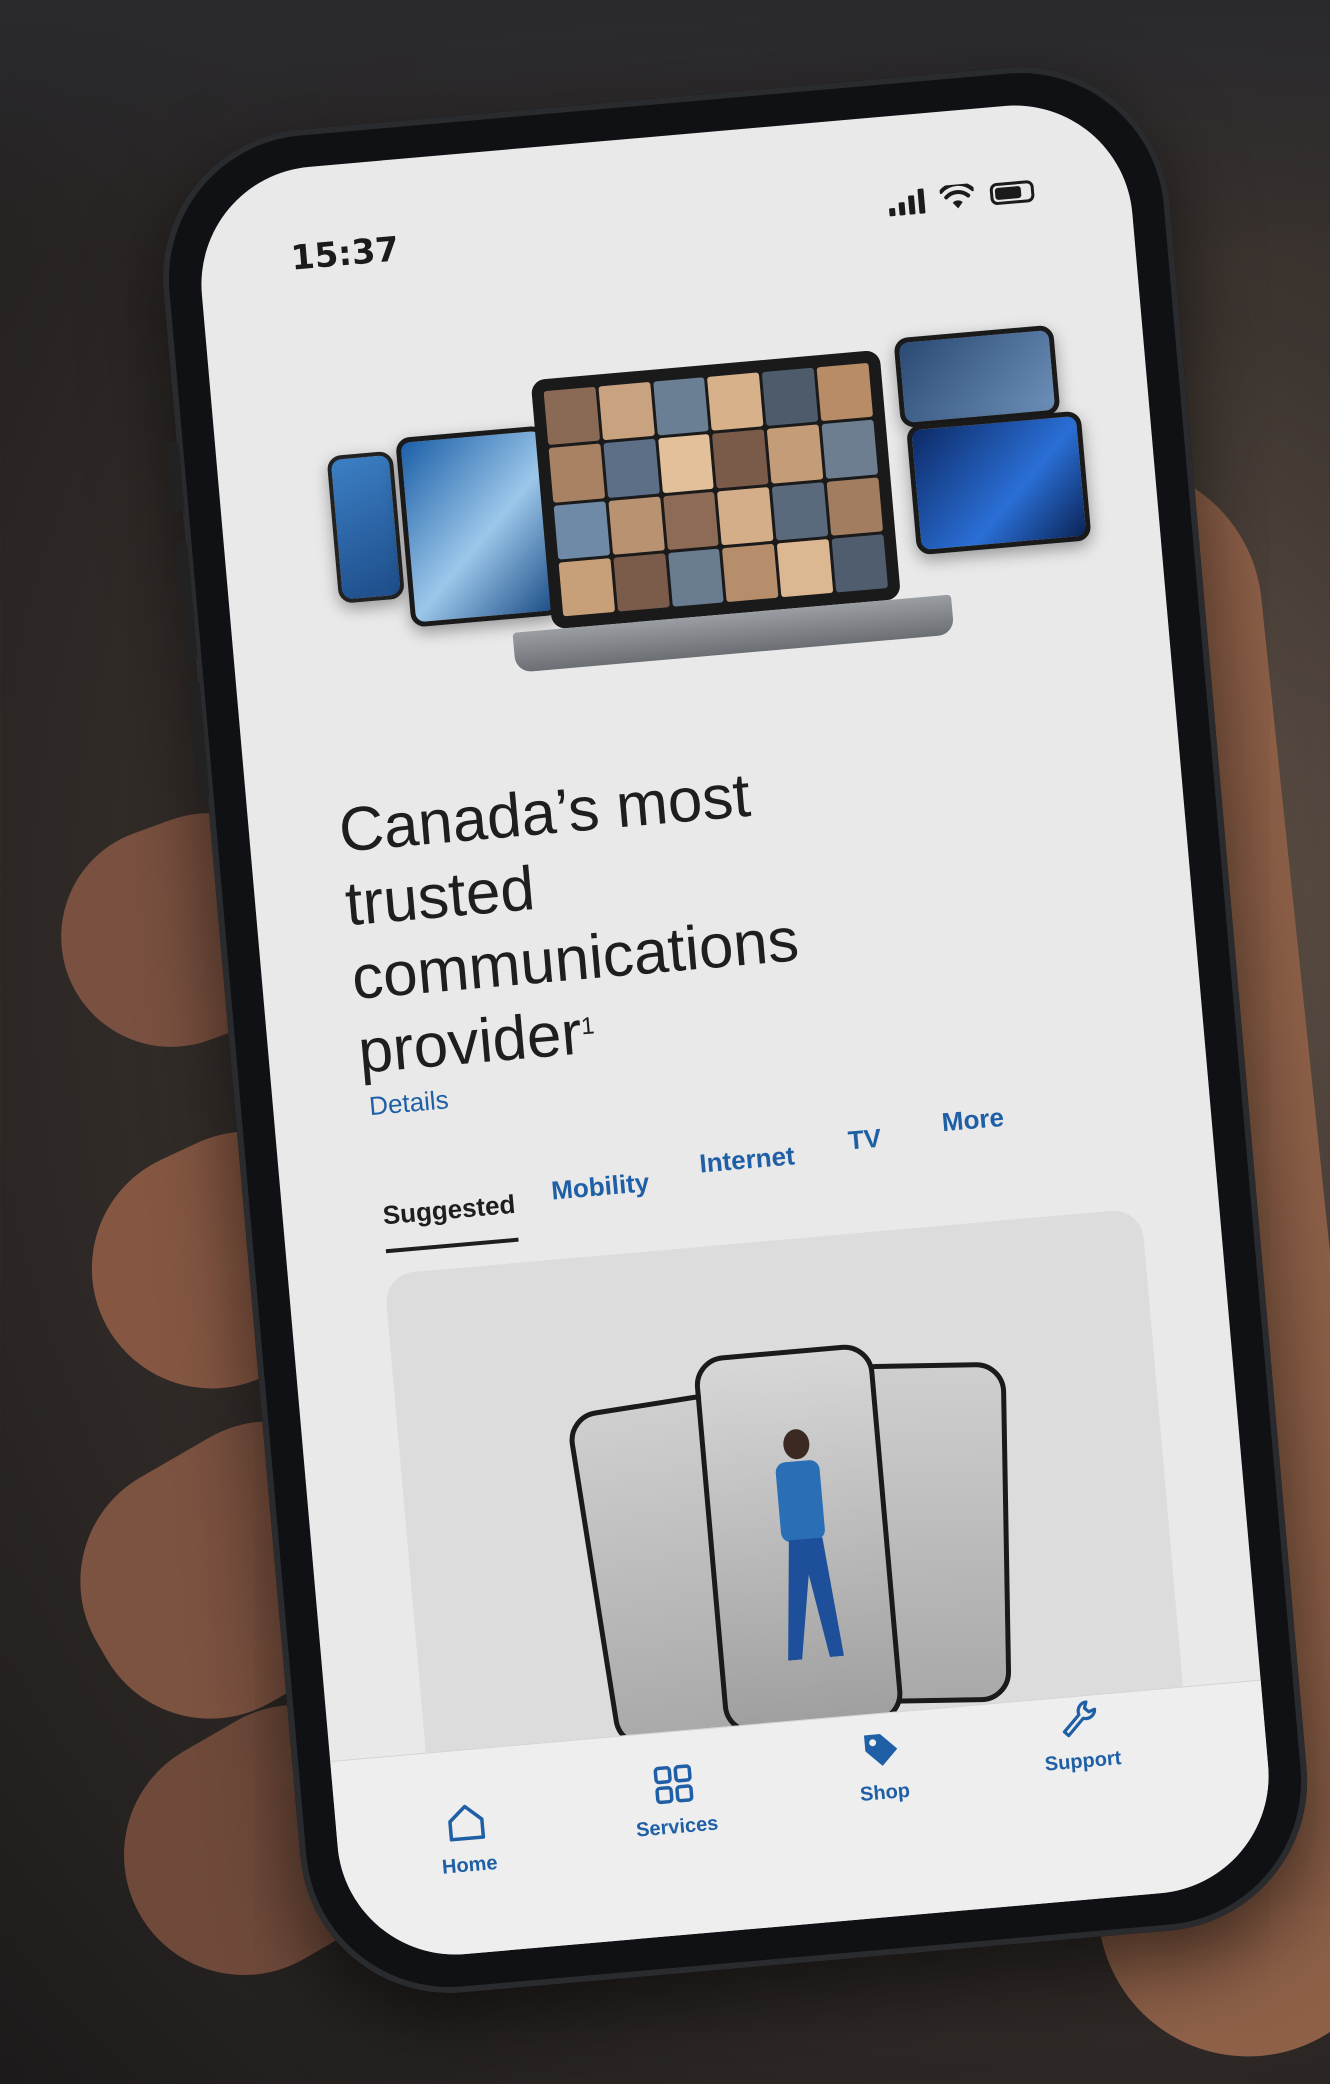  What do you see at coordinates (345, 254) in the screenshot?
I see `status-time: 15:37` at bounding box center [345, 254].